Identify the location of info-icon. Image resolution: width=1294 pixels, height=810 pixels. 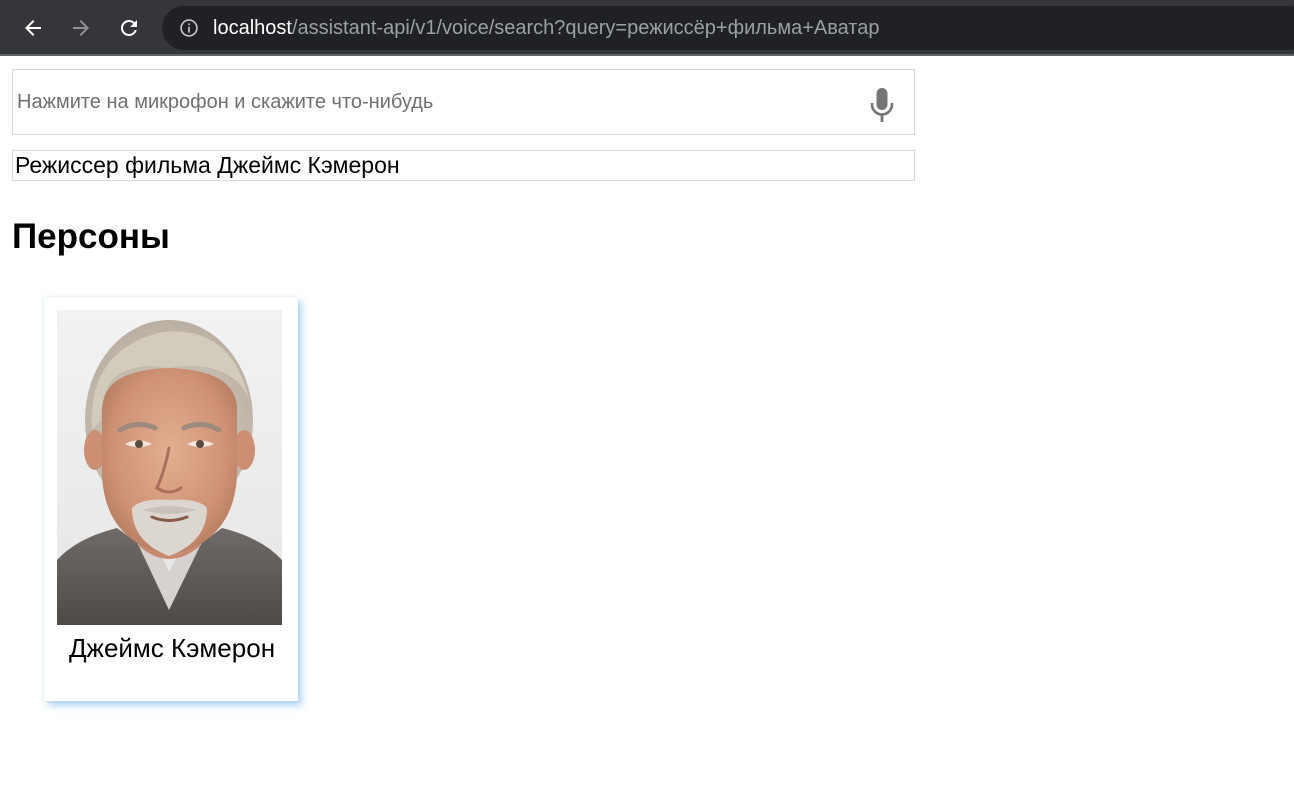
(189, 28).